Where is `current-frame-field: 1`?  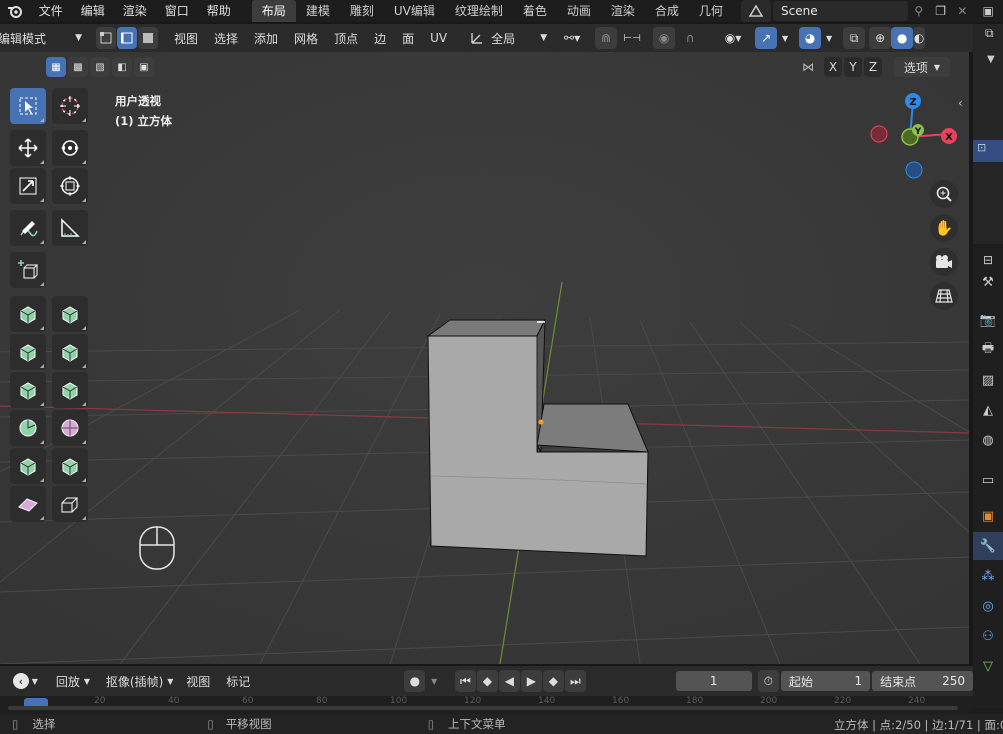
current-frame-field: 1 is located at coordinates (713, 681).